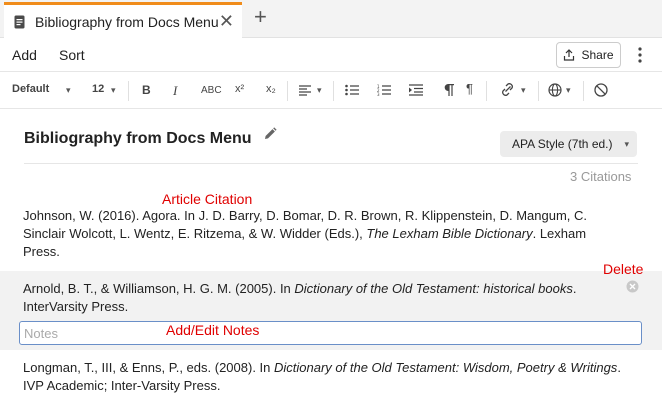  I want to click on italic-icon: I, so click(175, 91).